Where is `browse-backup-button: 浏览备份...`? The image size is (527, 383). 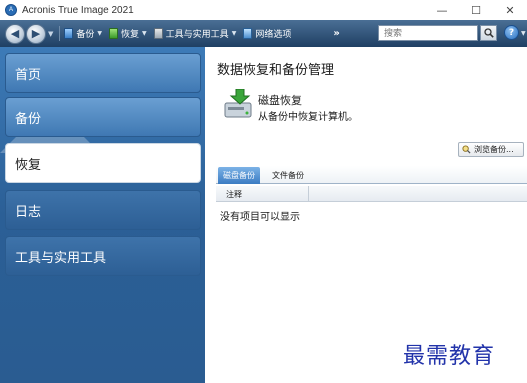
browse-backup-button: 浏览备份... is located at coordinates (491, 149).